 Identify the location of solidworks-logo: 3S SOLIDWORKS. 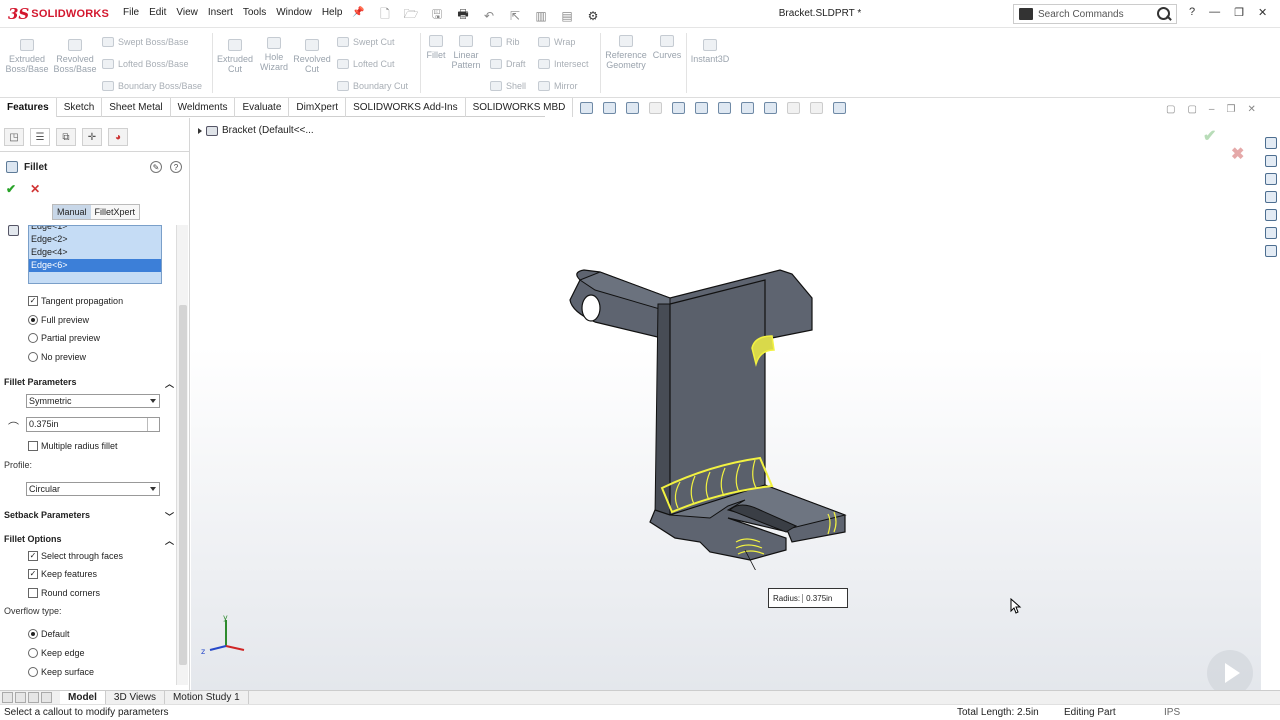
(58, 14).